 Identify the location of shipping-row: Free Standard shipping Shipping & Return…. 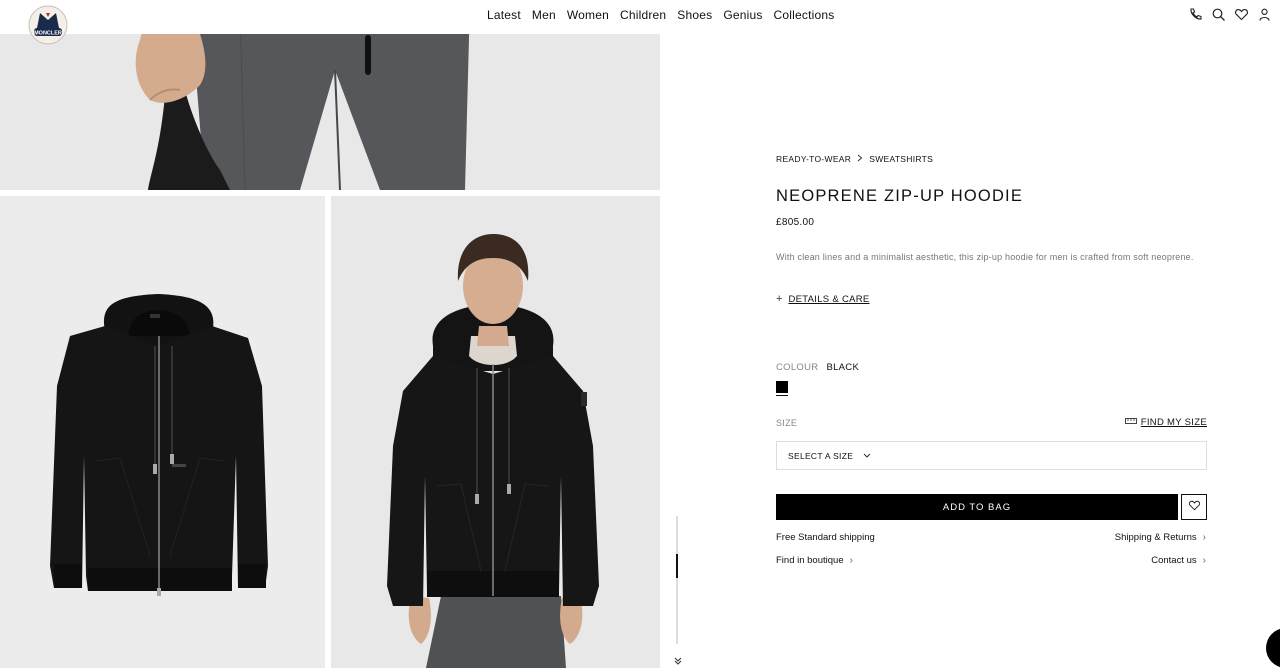
(991, 537).